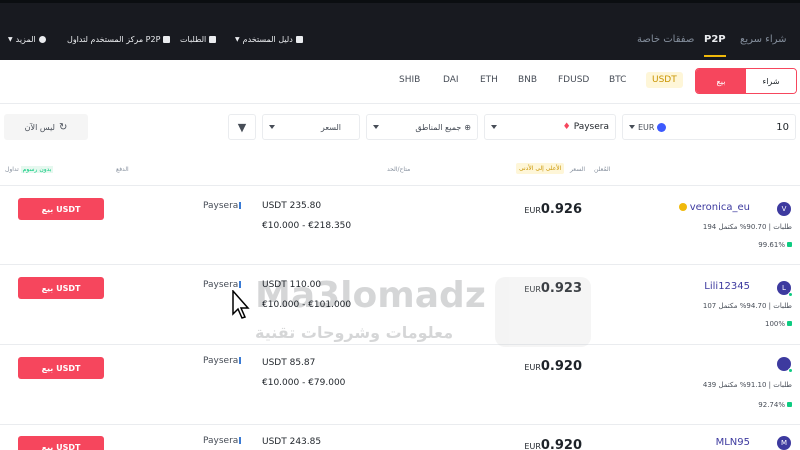  I want to click on nav-express: شراء سريع, so click(763, 39).